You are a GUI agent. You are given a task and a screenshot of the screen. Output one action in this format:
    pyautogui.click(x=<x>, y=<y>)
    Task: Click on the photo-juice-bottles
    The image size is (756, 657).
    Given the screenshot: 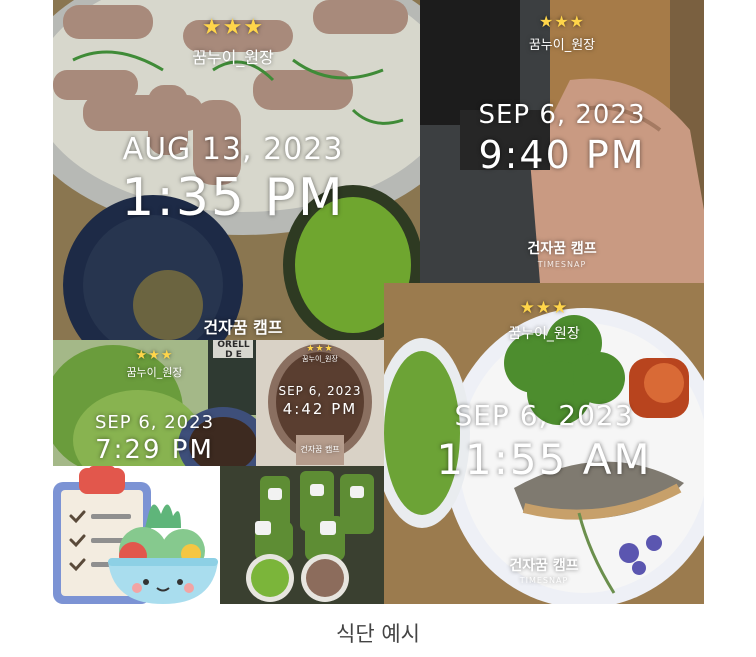 What is the action you would take?
    pyautogui.click(x=302, y=535)
    